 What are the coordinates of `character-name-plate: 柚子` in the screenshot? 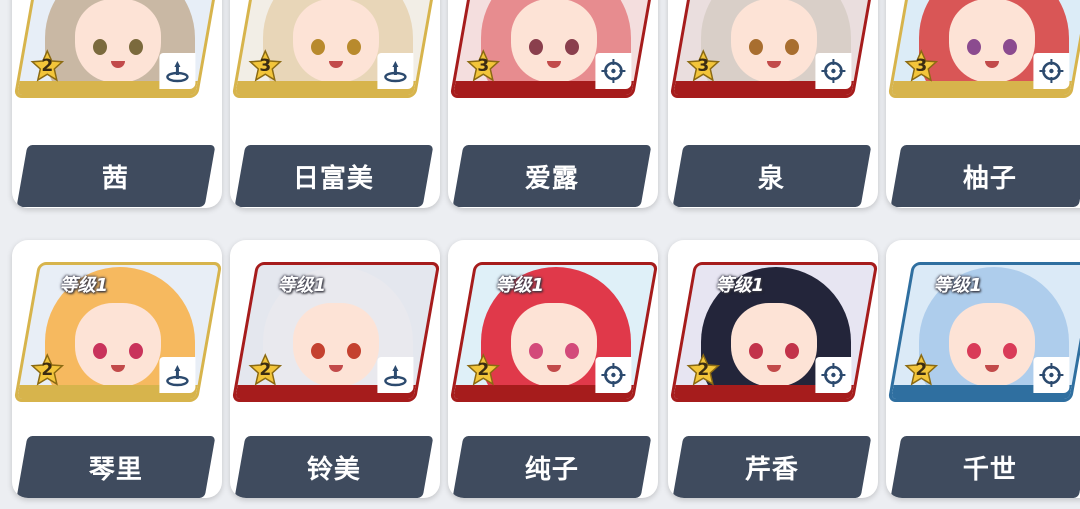 It's located at (985, 176).